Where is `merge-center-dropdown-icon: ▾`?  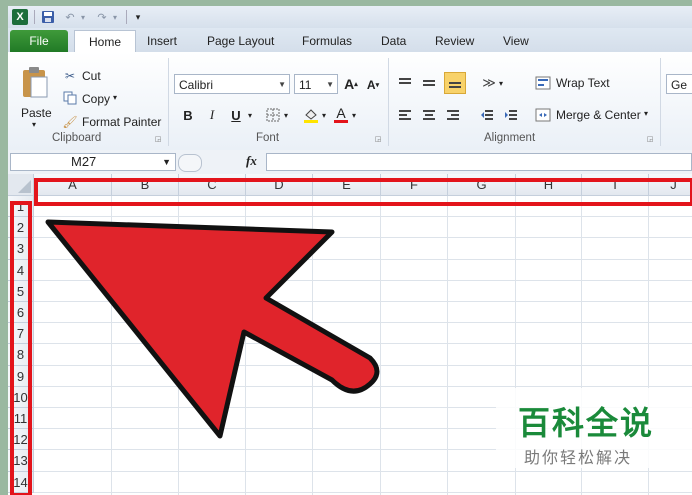
merge-center-dropdown-icon: ▾ is located at coordinates (646, 113).